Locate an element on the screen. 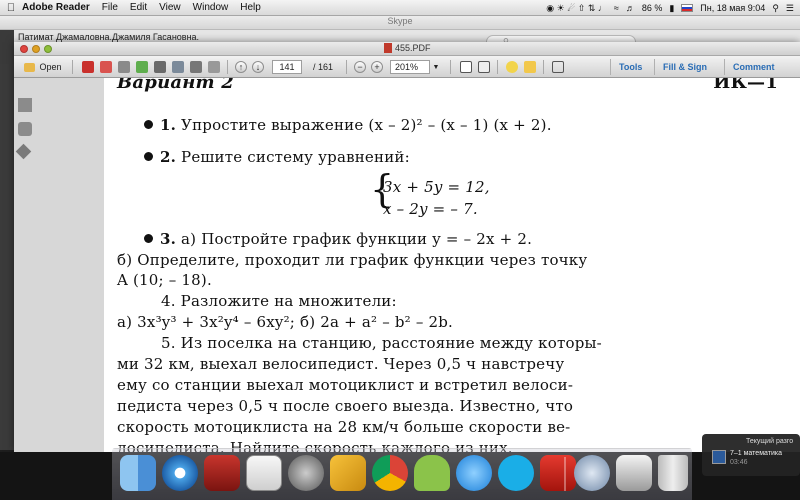 The width and height of the screenshot is (800, 500). clock: Пн, 18 мая 9:04 is located at coordinates (732, 8).